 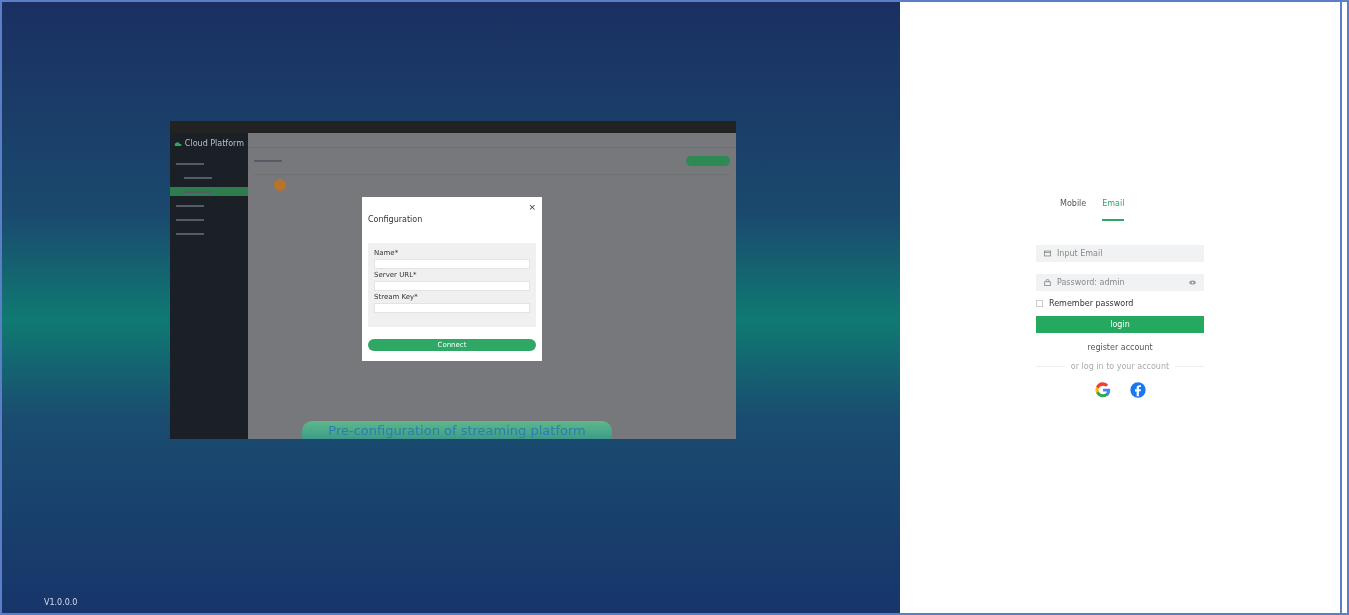 I want to click on cloud-icon, so click(x=178, y=143).